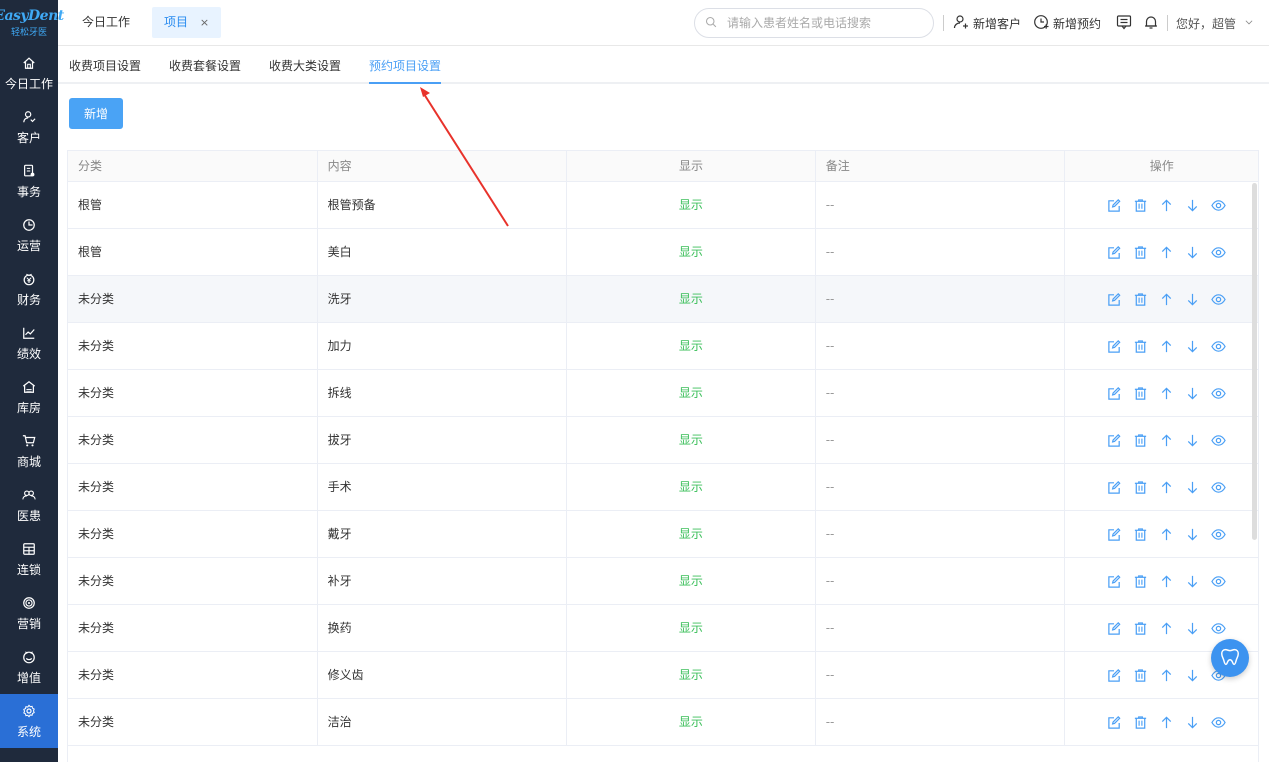 This screenshot has width=1269, height=762. I want to click on sidebar-item-5: 绩效, so click(29, 343).